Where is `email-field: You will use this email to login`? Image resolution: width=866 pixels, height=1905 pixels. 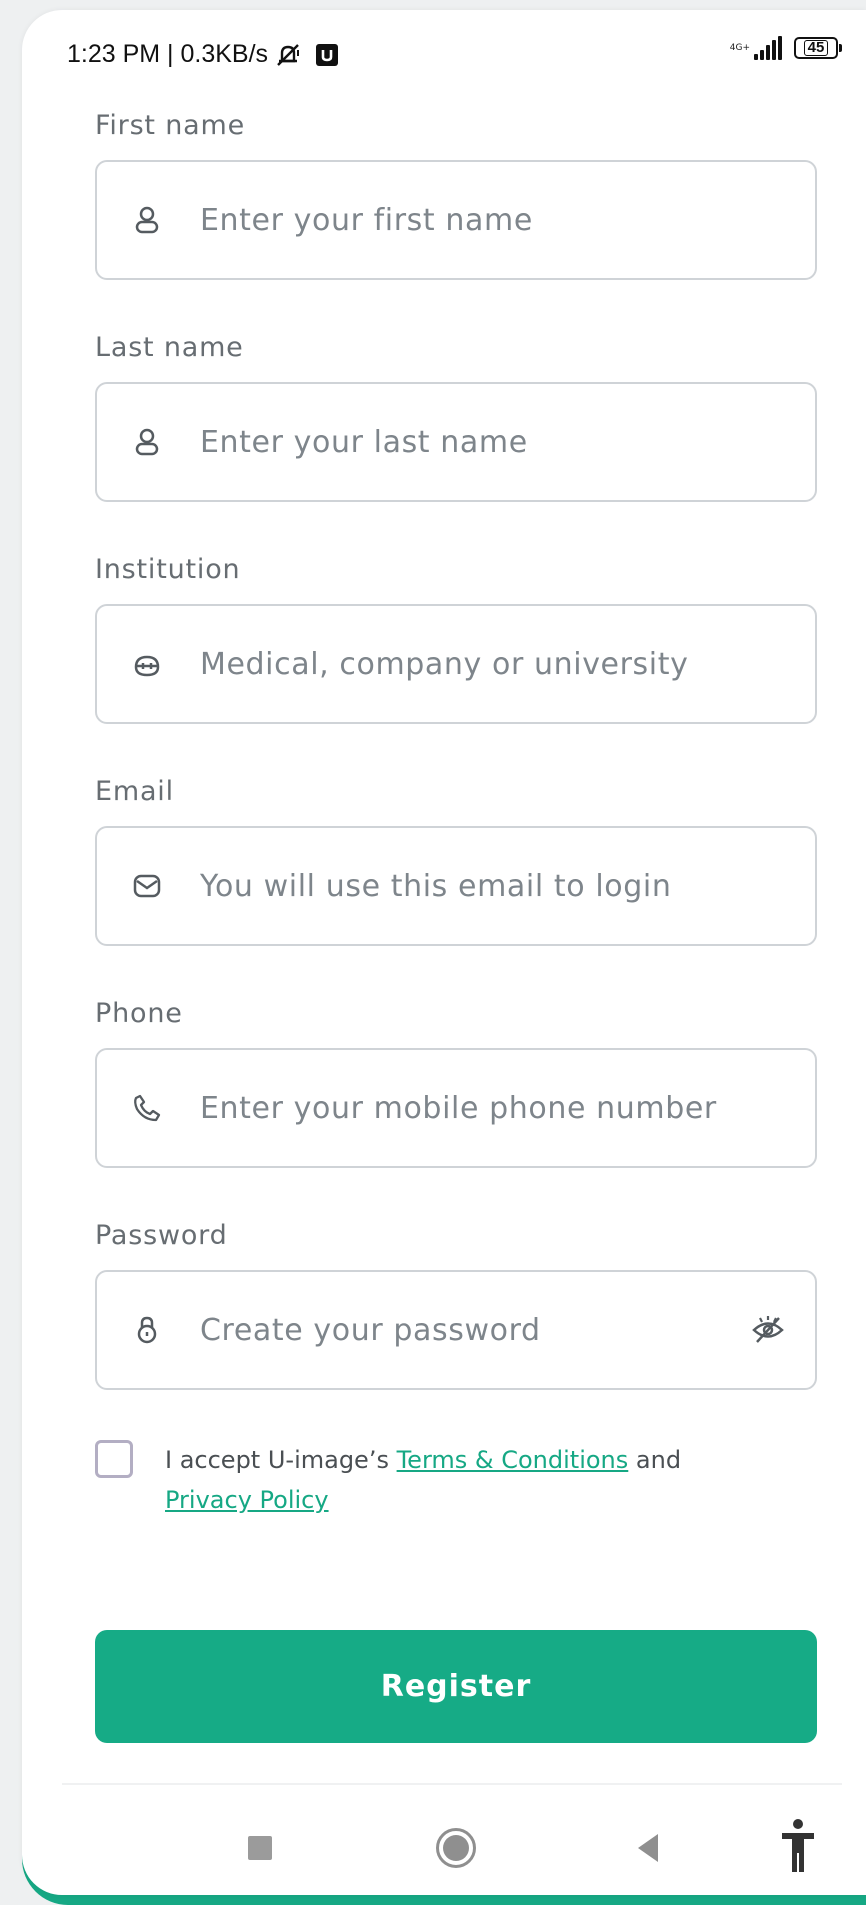
email-field: You will use this email to login is located at coordinates (456, 886).